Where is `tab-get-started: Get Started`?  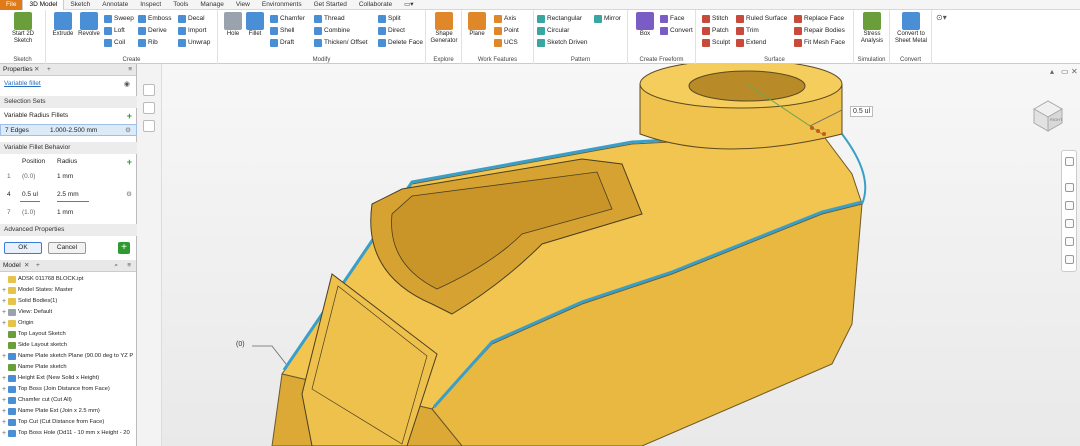
tab-get-started: Get Started is located at coordinates (330, 5).